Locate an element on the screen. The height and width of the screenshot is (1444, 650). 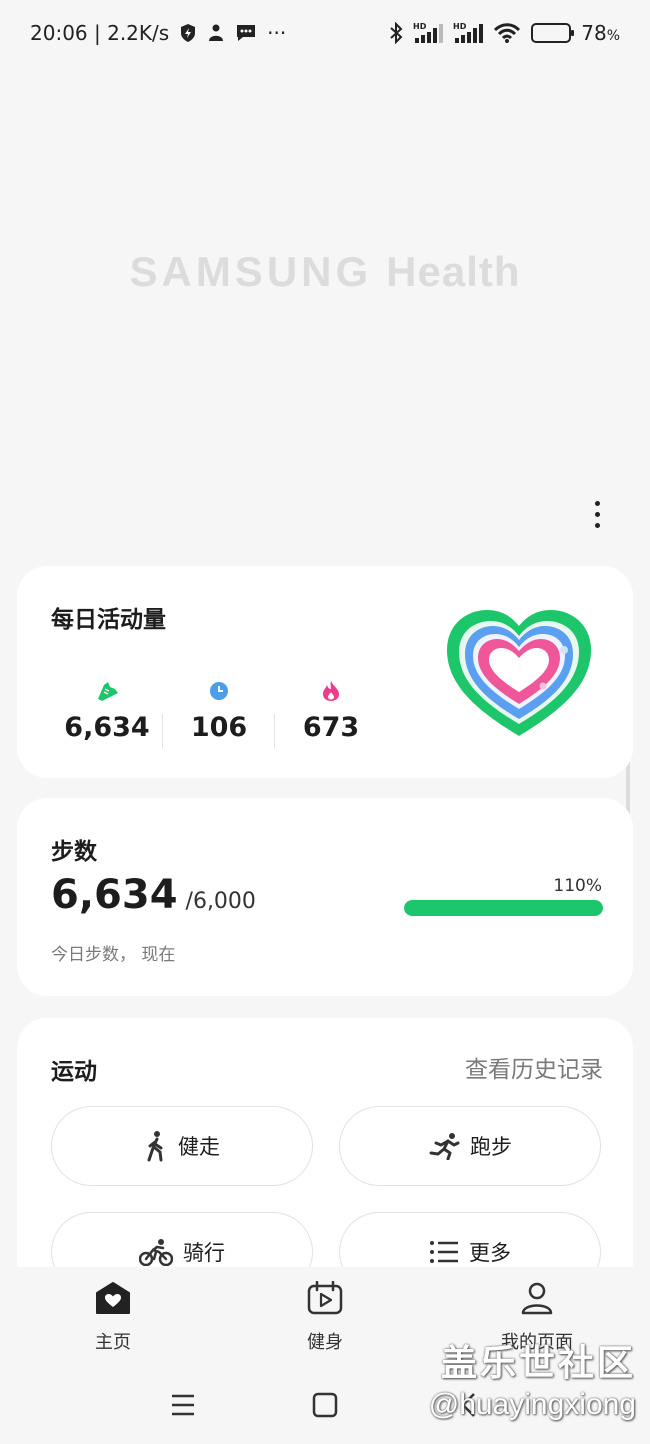
walk-icon is located at coordinates (156, 1146).